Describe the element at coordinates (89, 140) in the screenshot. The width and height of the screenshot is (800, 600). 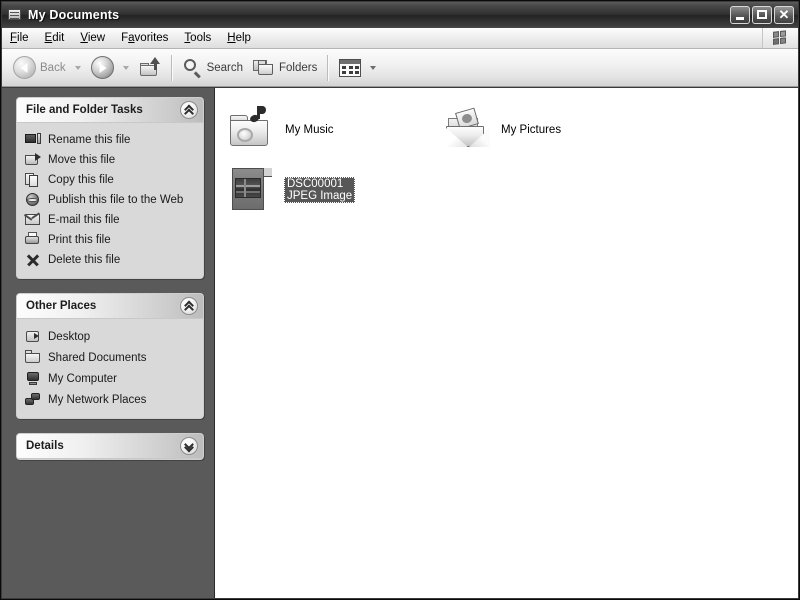
I see `task-label: Rename this file` at that location.